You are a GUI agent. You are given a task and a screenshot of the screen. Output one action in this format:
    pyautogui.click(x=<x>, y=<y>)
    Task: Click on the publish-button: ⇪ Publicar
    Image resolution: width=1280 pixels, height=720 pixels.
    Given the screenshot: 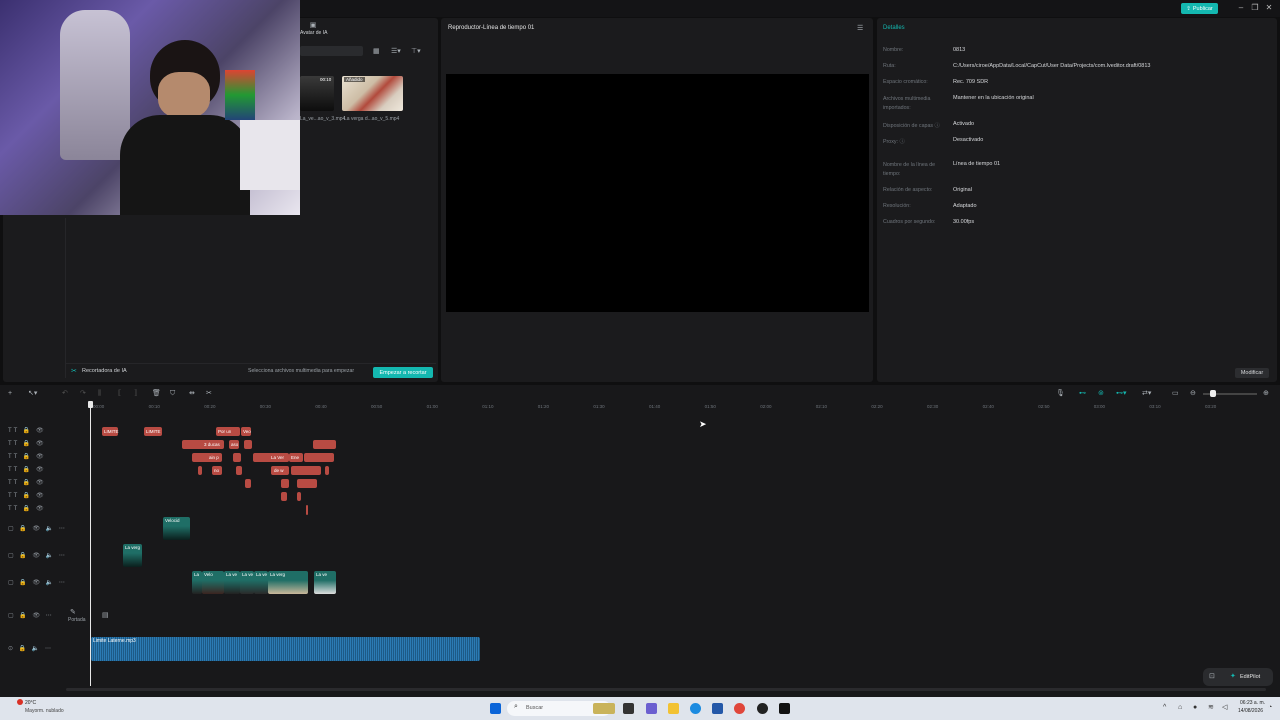 What is the action you would take?
    pyautogui.click(x=1199, y=8)
    